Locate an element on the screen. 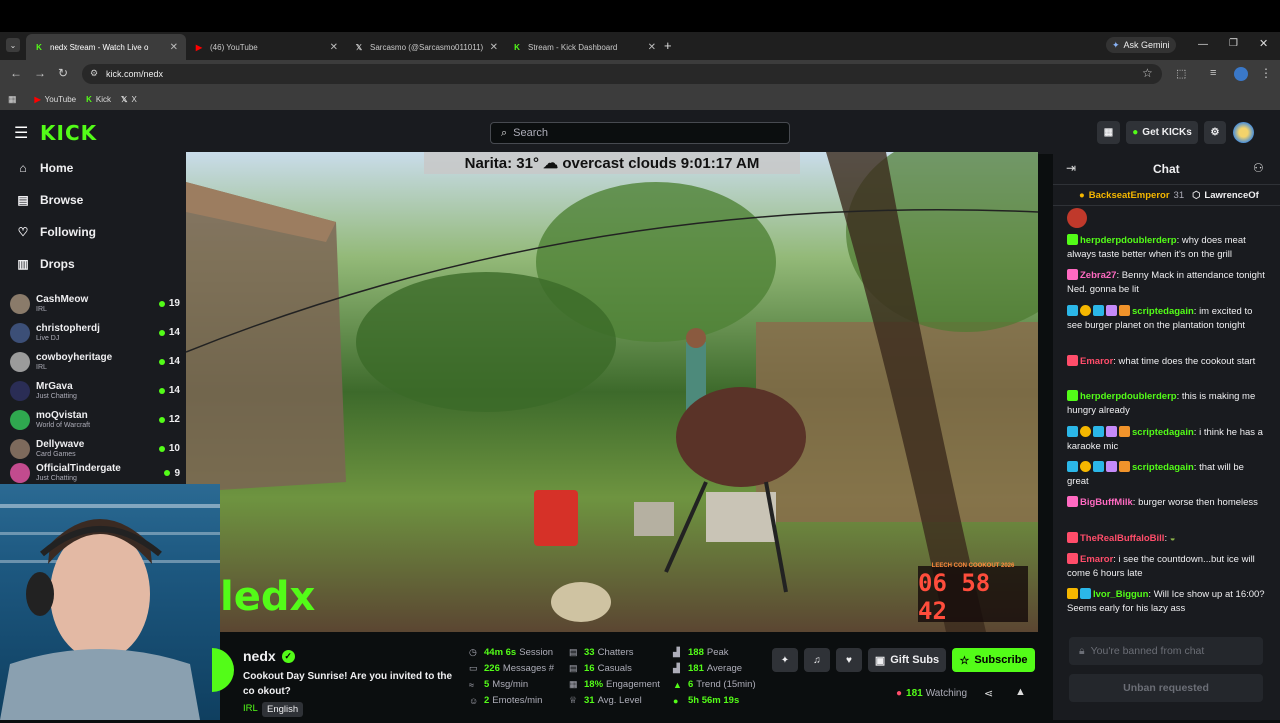 This screenshot has height=723, width=1280. arrow-left-icon: ← is located at coordinates (16, 73).